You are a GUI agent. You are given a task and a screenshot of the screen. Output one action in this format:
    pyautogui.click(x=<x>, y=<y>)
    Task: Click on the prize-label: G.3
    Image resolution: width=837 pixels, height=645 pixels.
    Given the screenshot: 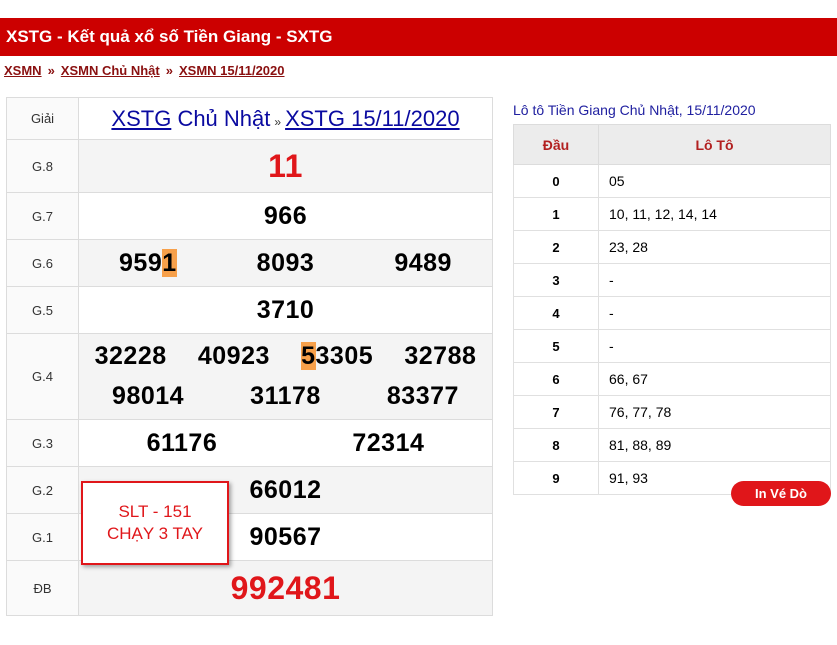 What is the action you would take?
    pyautogui.click(x=42, y=443)
    